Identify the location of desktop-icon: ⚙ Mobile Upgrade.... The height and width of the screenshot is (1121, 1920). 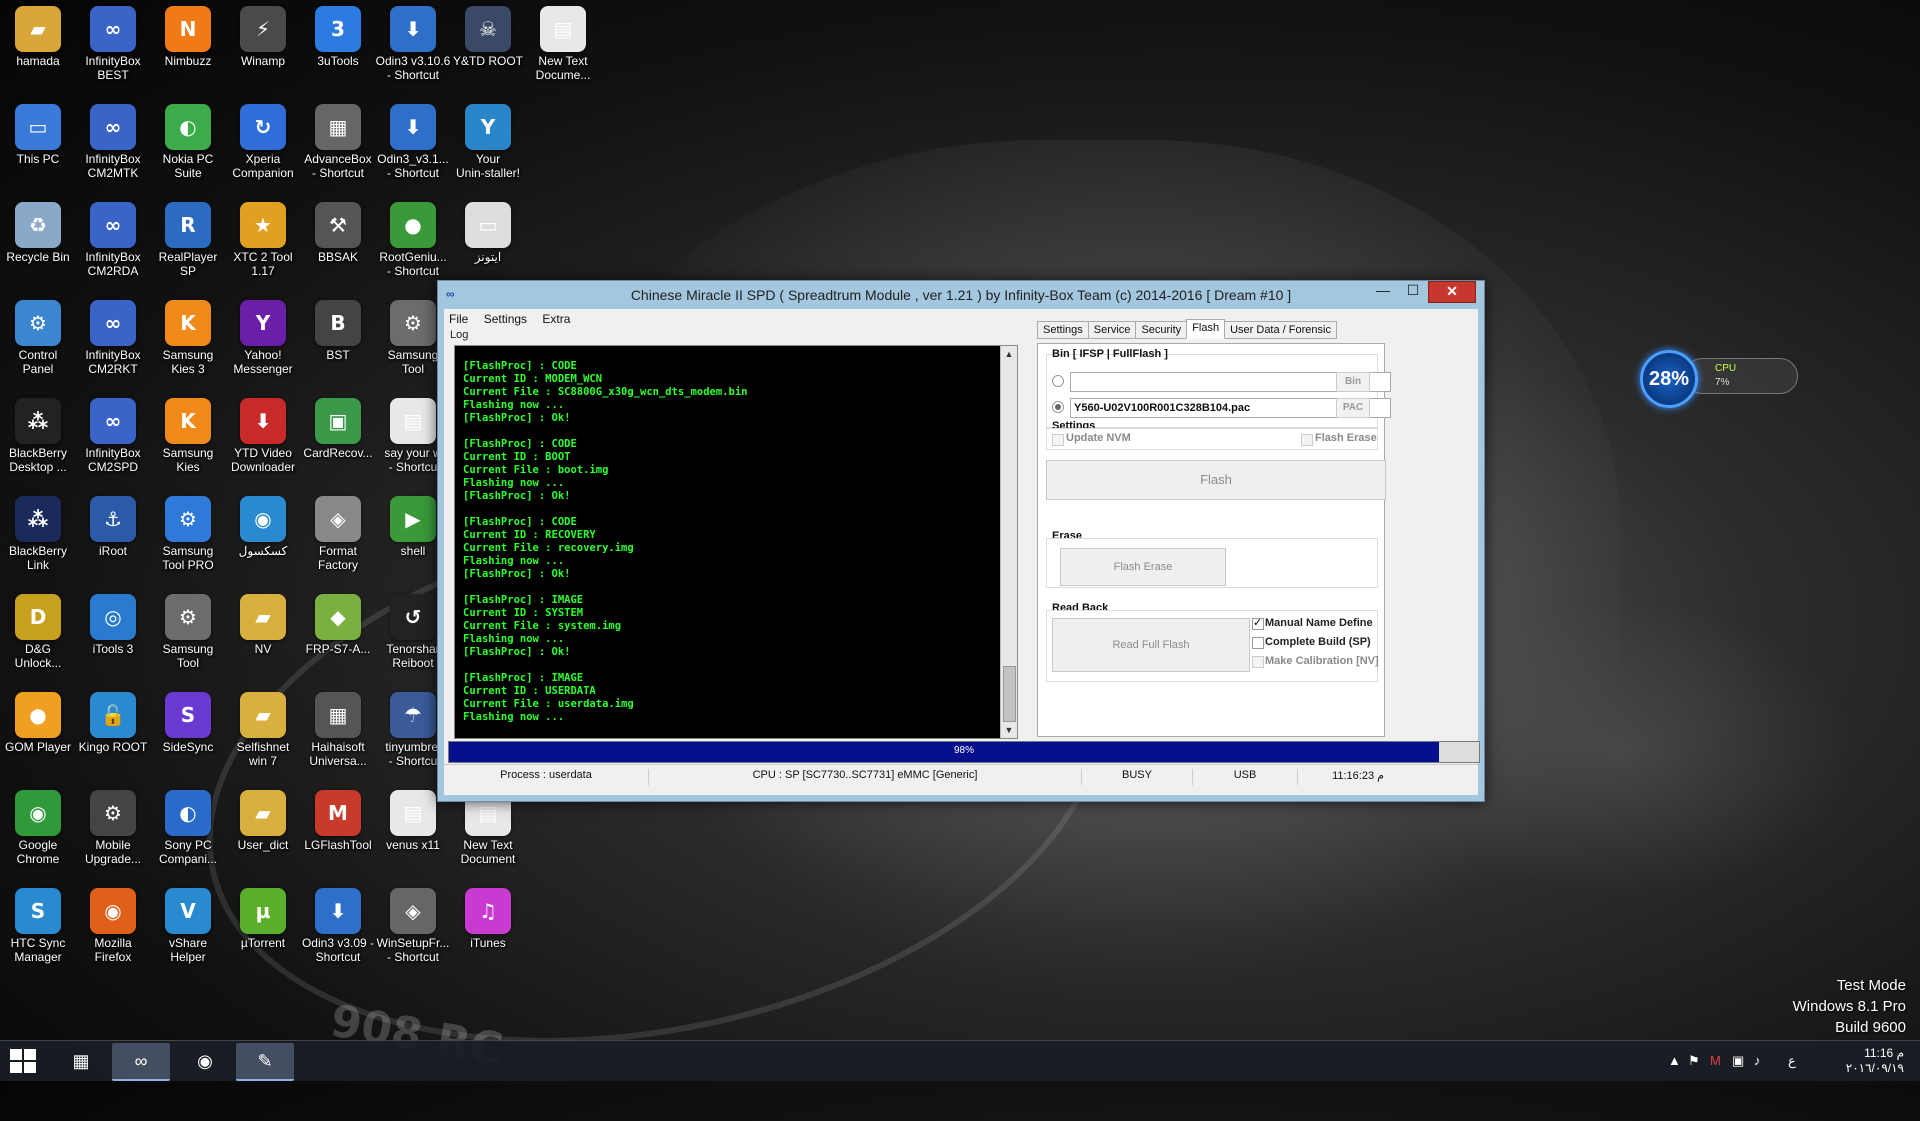
(113, 833).